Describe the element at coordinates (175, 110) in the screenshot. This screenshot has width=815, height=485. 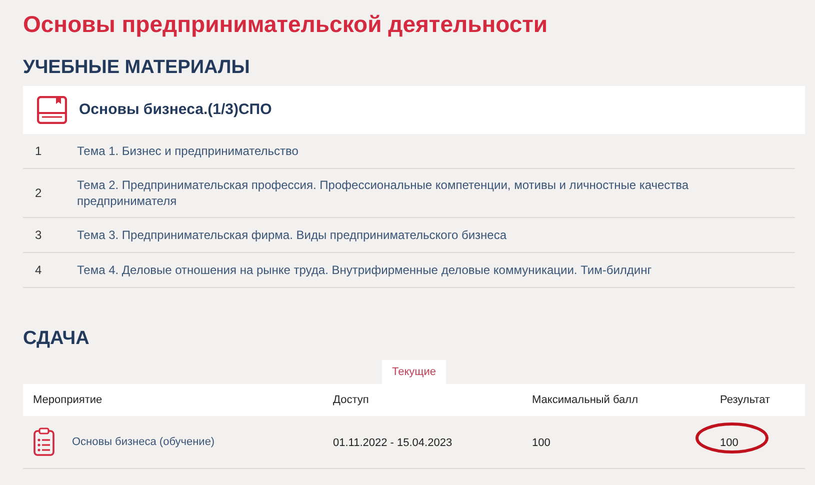
I see `course-title: Основы бизнеса.(1/3)СПО` at that location.